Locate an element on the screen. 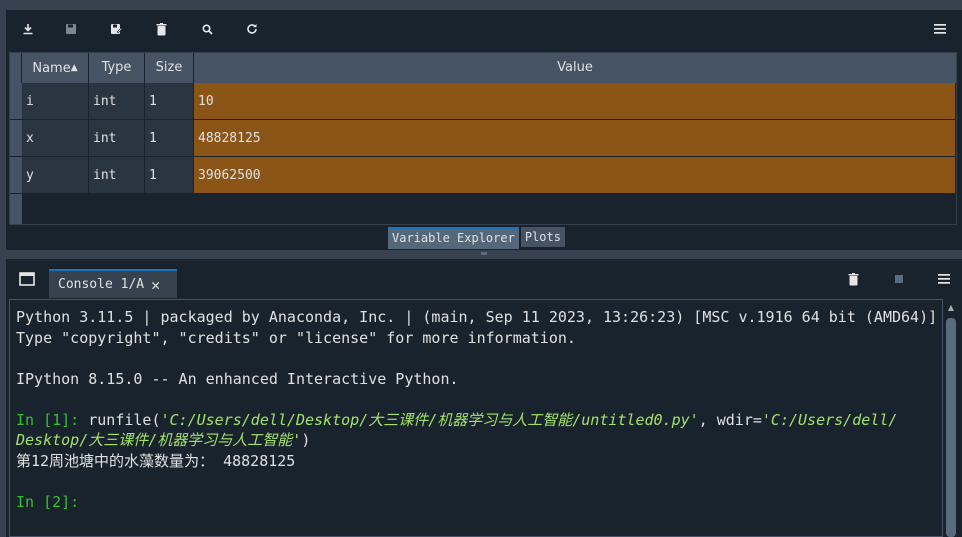 The height and width of the screenshot is (537, 962). table-cell-name: i is located at coordinates (55, 101).